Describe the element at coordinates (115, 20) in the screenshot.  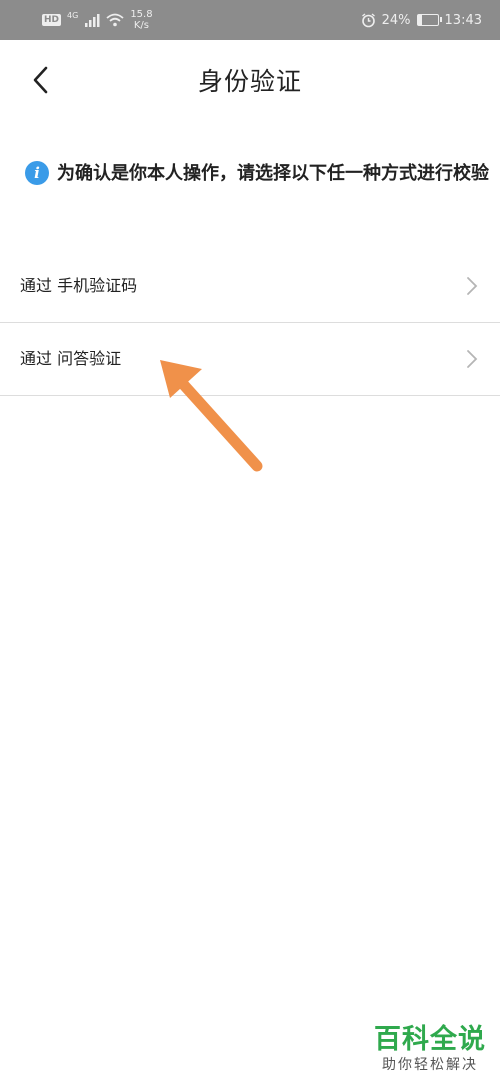
I see `wifi-icon` at that location.